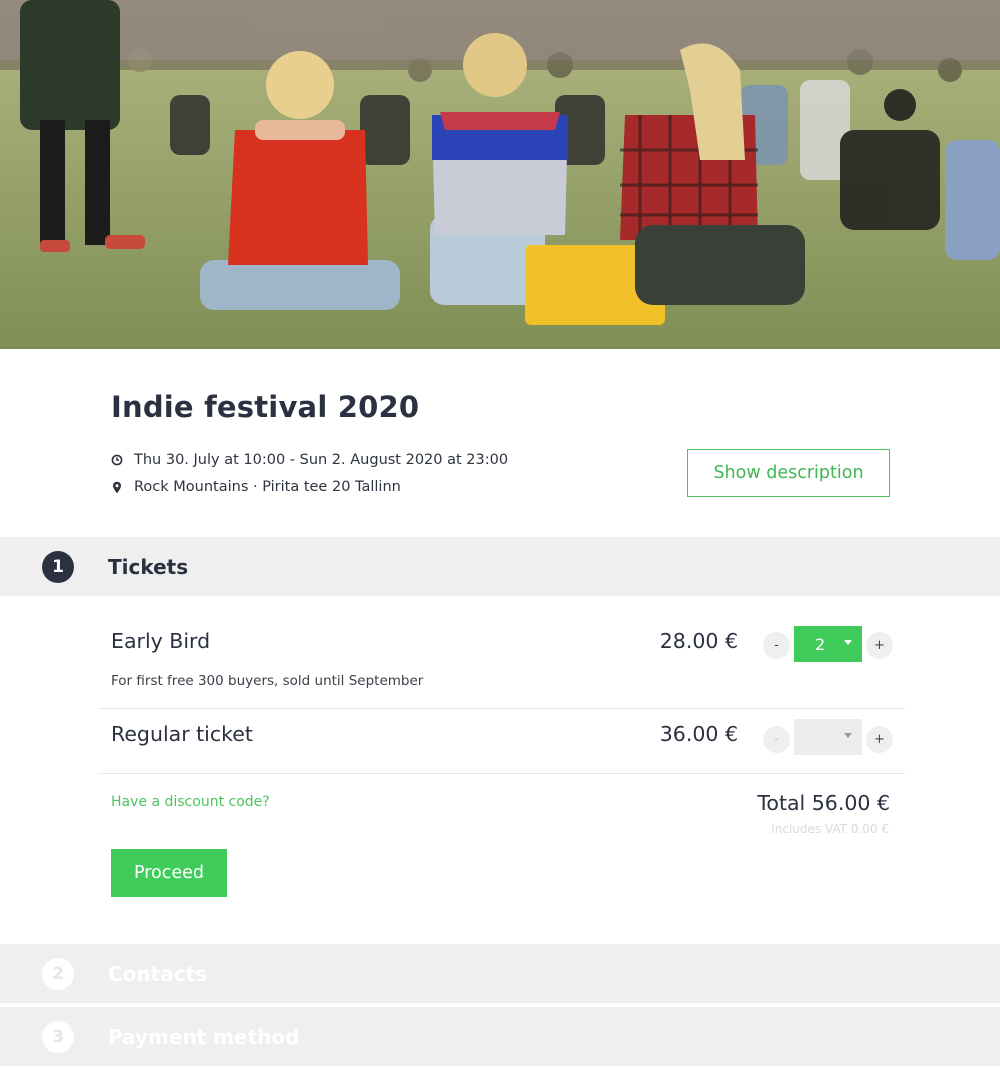 This screenshot has width=1000, height=1069. What do you see at coordinates (500, 566) in the screenshot?
I see `step-tickets: 1 Tickets` at bounding box center [500, 566].